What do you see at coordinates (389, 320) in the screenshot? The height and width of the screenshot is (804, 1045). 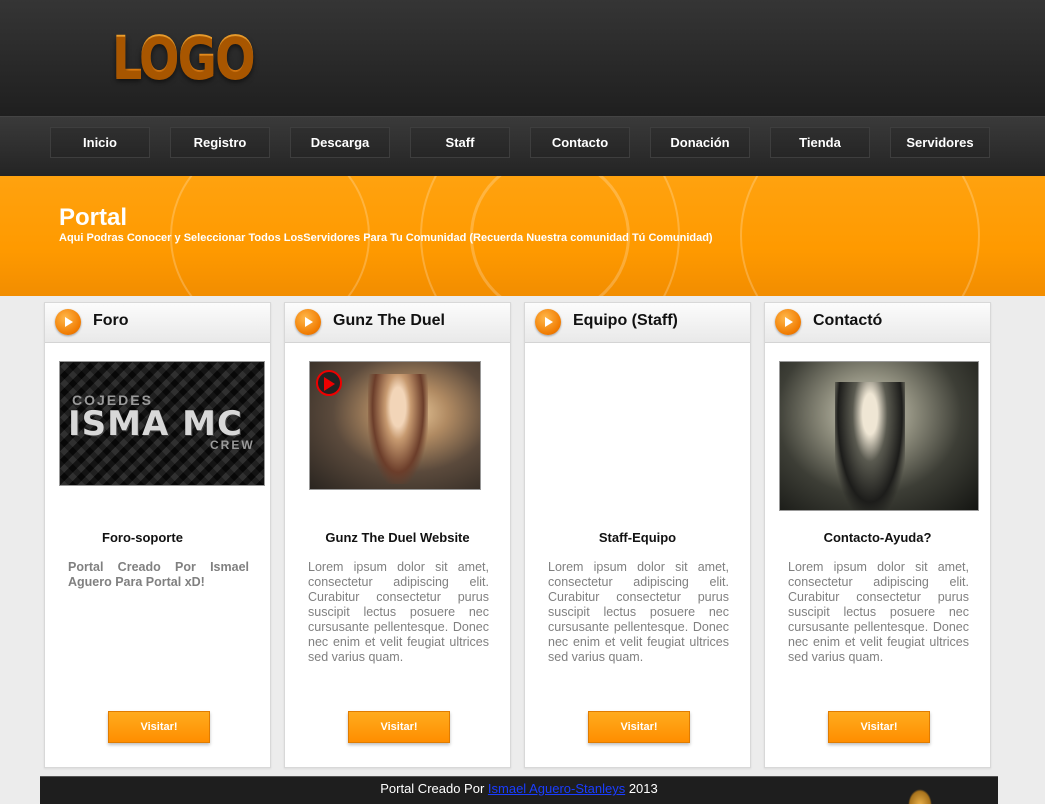 I see `card-title: Gunz The Duel` at bounding box center [389, 320].